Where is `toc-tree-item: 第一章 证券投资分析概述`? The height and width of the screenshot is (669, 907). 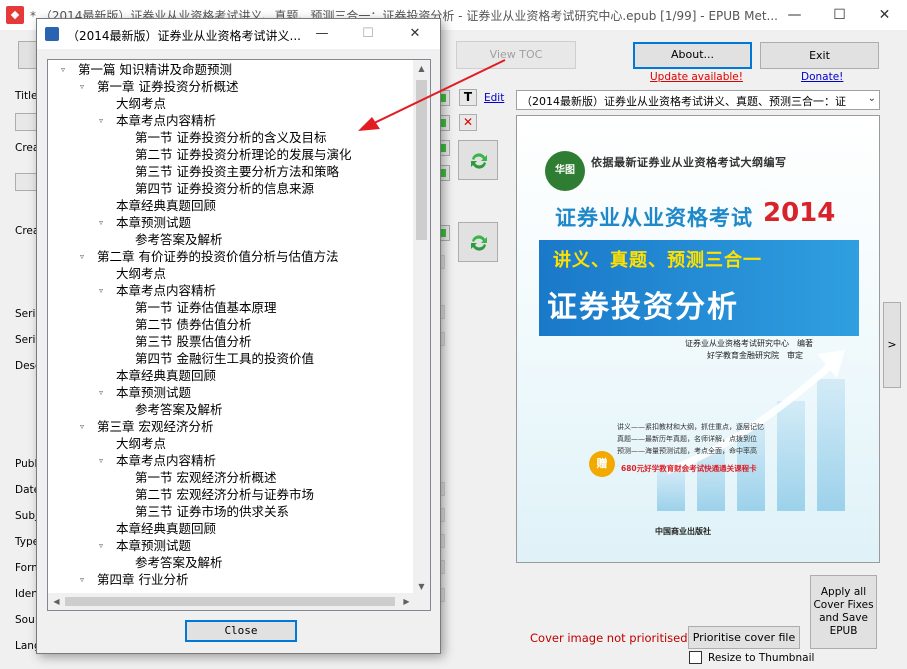 toc-tree-item: 第一章 证券投资分析概述 is located at coordinates (167, 86).